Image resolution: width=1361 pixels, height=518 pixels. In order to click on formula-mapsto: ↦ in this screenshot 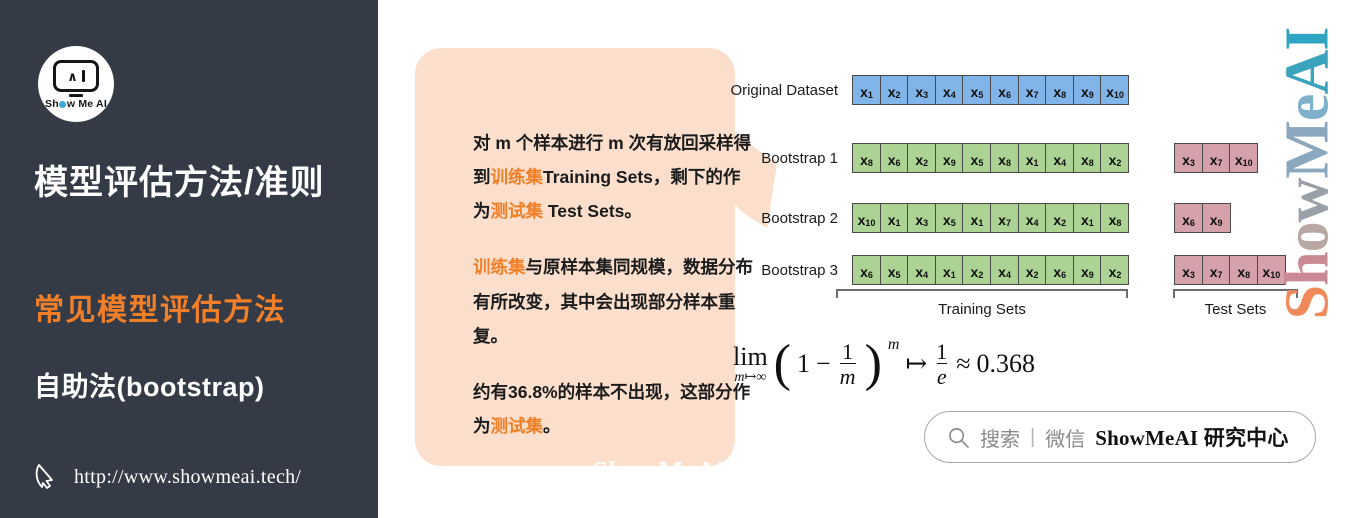, I will do `click(916, 364)`.